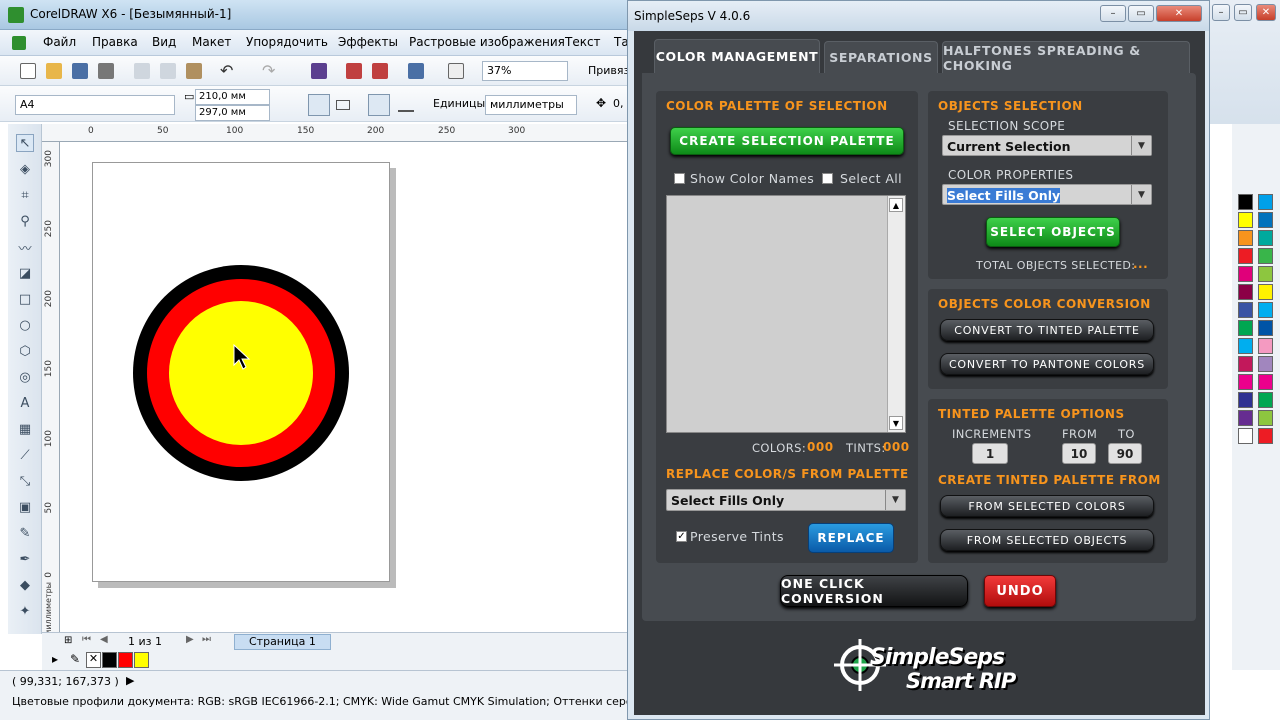  Describe the element at coordinates (25, 533) in the screenshot. I see `eyedropper-icon: ✎` at that location.